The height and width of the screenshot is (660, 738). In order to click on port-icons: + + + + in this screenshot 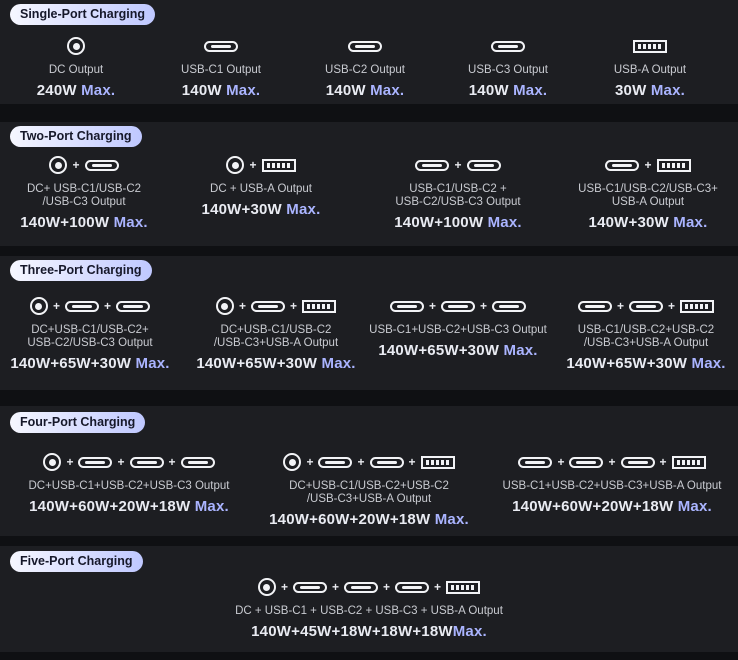, I will do `click(369, 587)`.